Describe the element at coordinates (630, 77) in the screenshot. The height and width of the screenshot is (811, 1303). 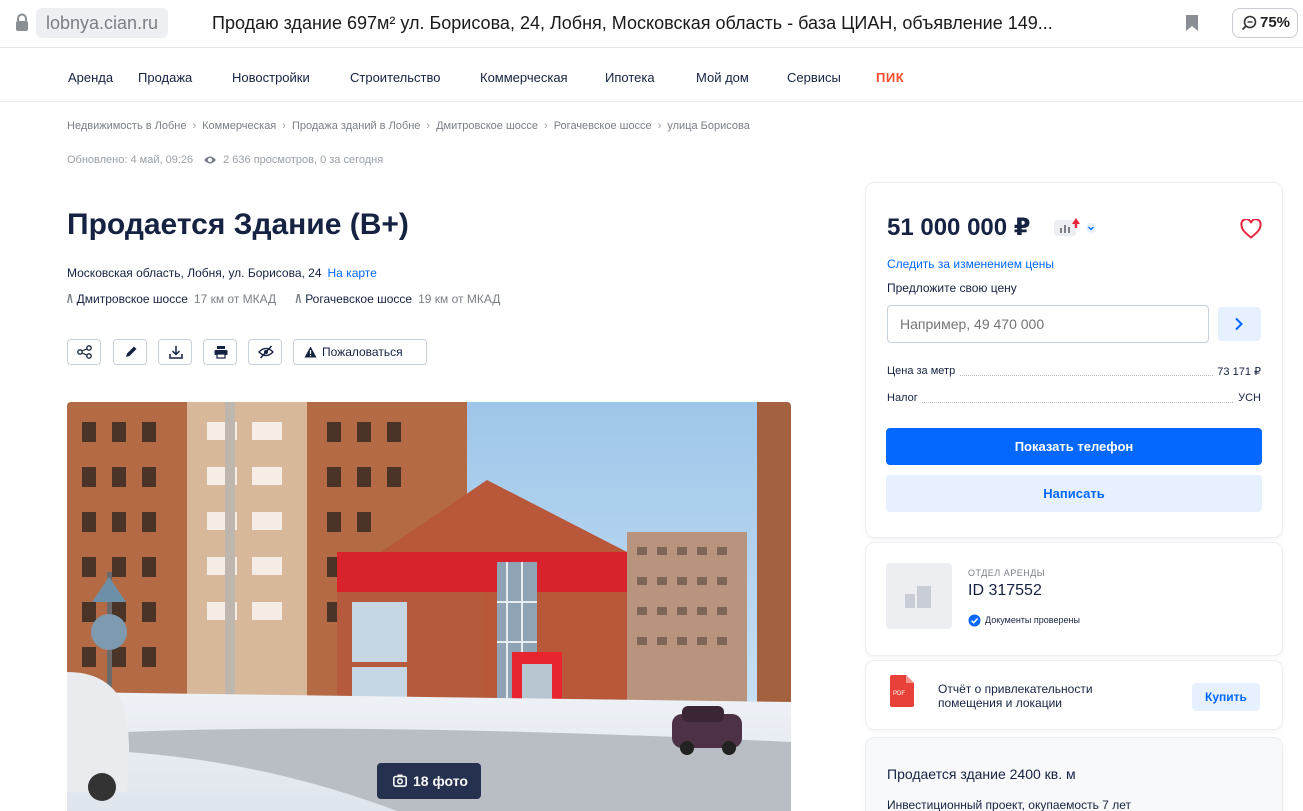
I see `nav-item-mortgage: Ипотека` at that location.